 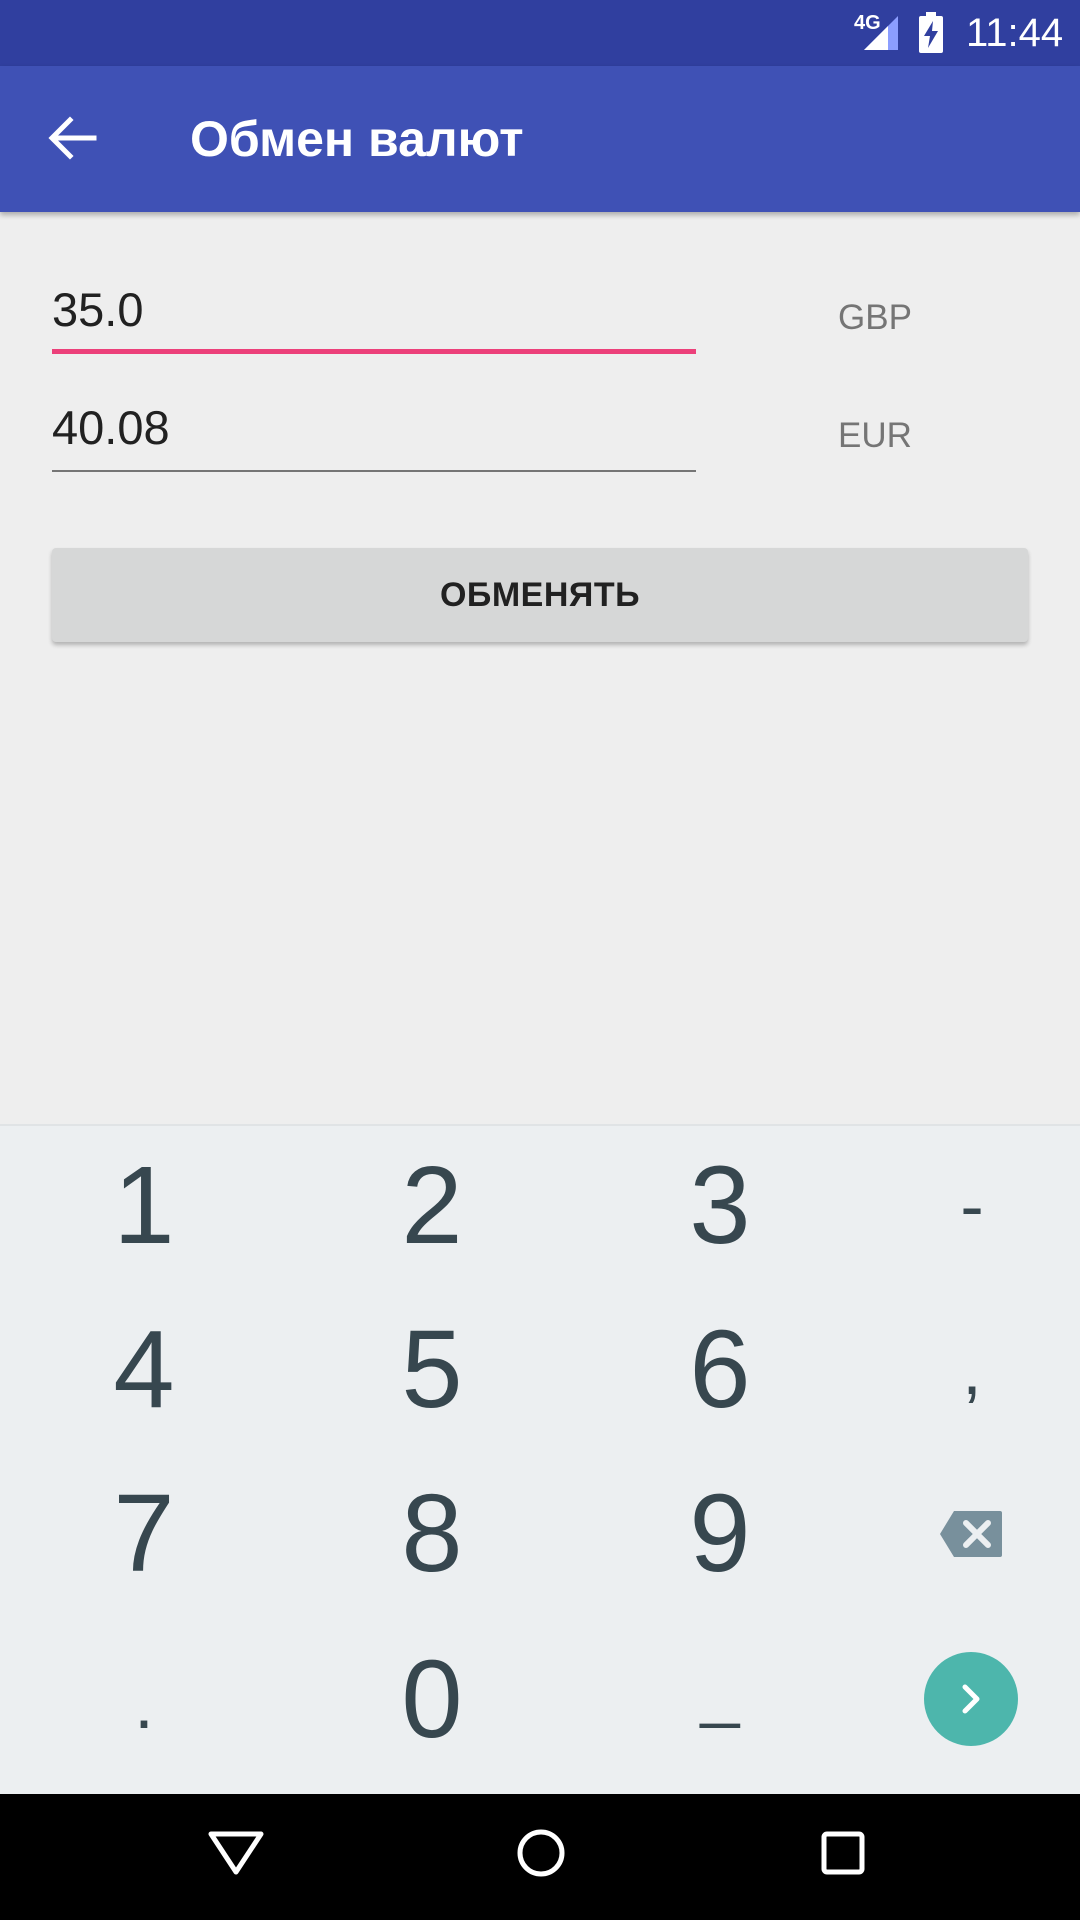 I want to click on chevron-right-icon, so click(x=971, y=1699).